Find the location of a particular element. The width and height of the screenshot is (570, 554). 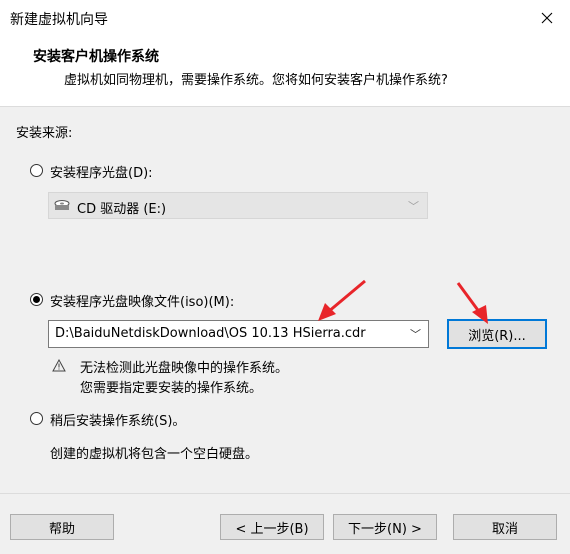

close-button is located at coordinates (547, 18).